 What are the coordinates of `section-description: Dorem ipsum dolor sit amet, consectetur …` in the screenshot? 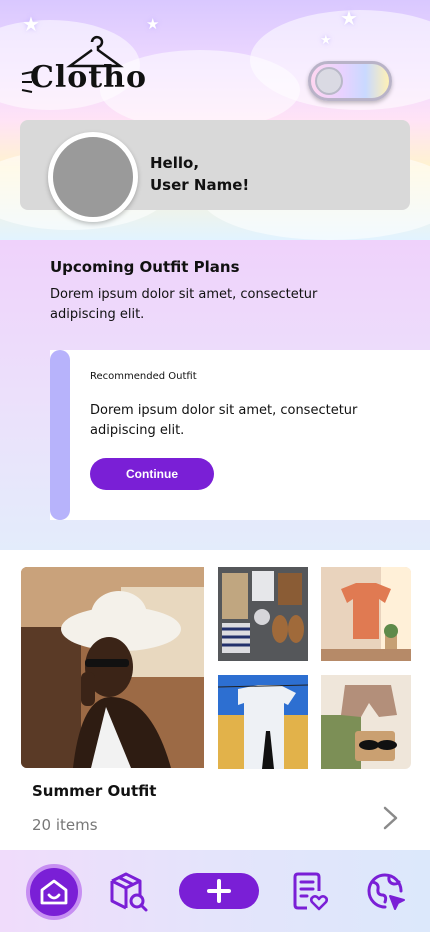 It's located at (184, 304).